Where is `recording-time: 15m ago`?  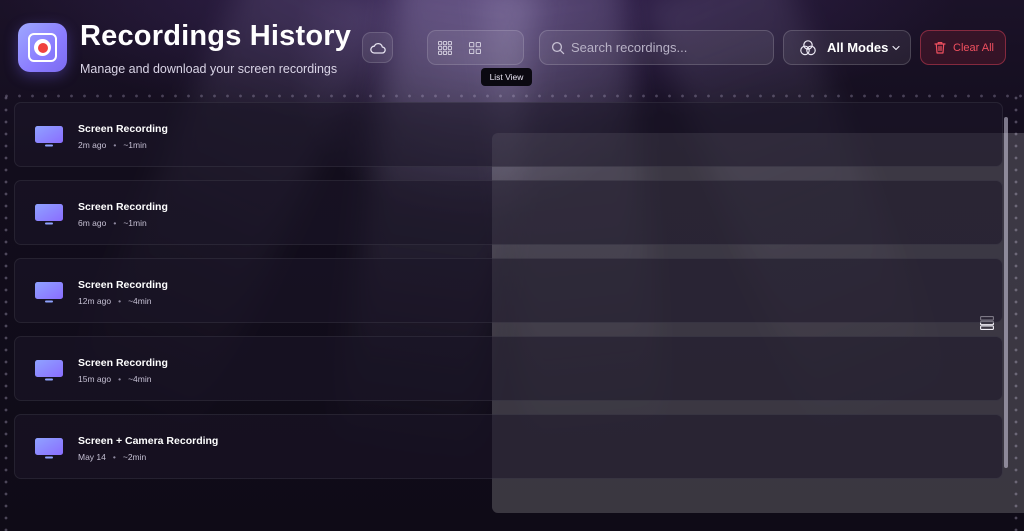
recording-time: 15m ago is located at coordinates (95, 379).